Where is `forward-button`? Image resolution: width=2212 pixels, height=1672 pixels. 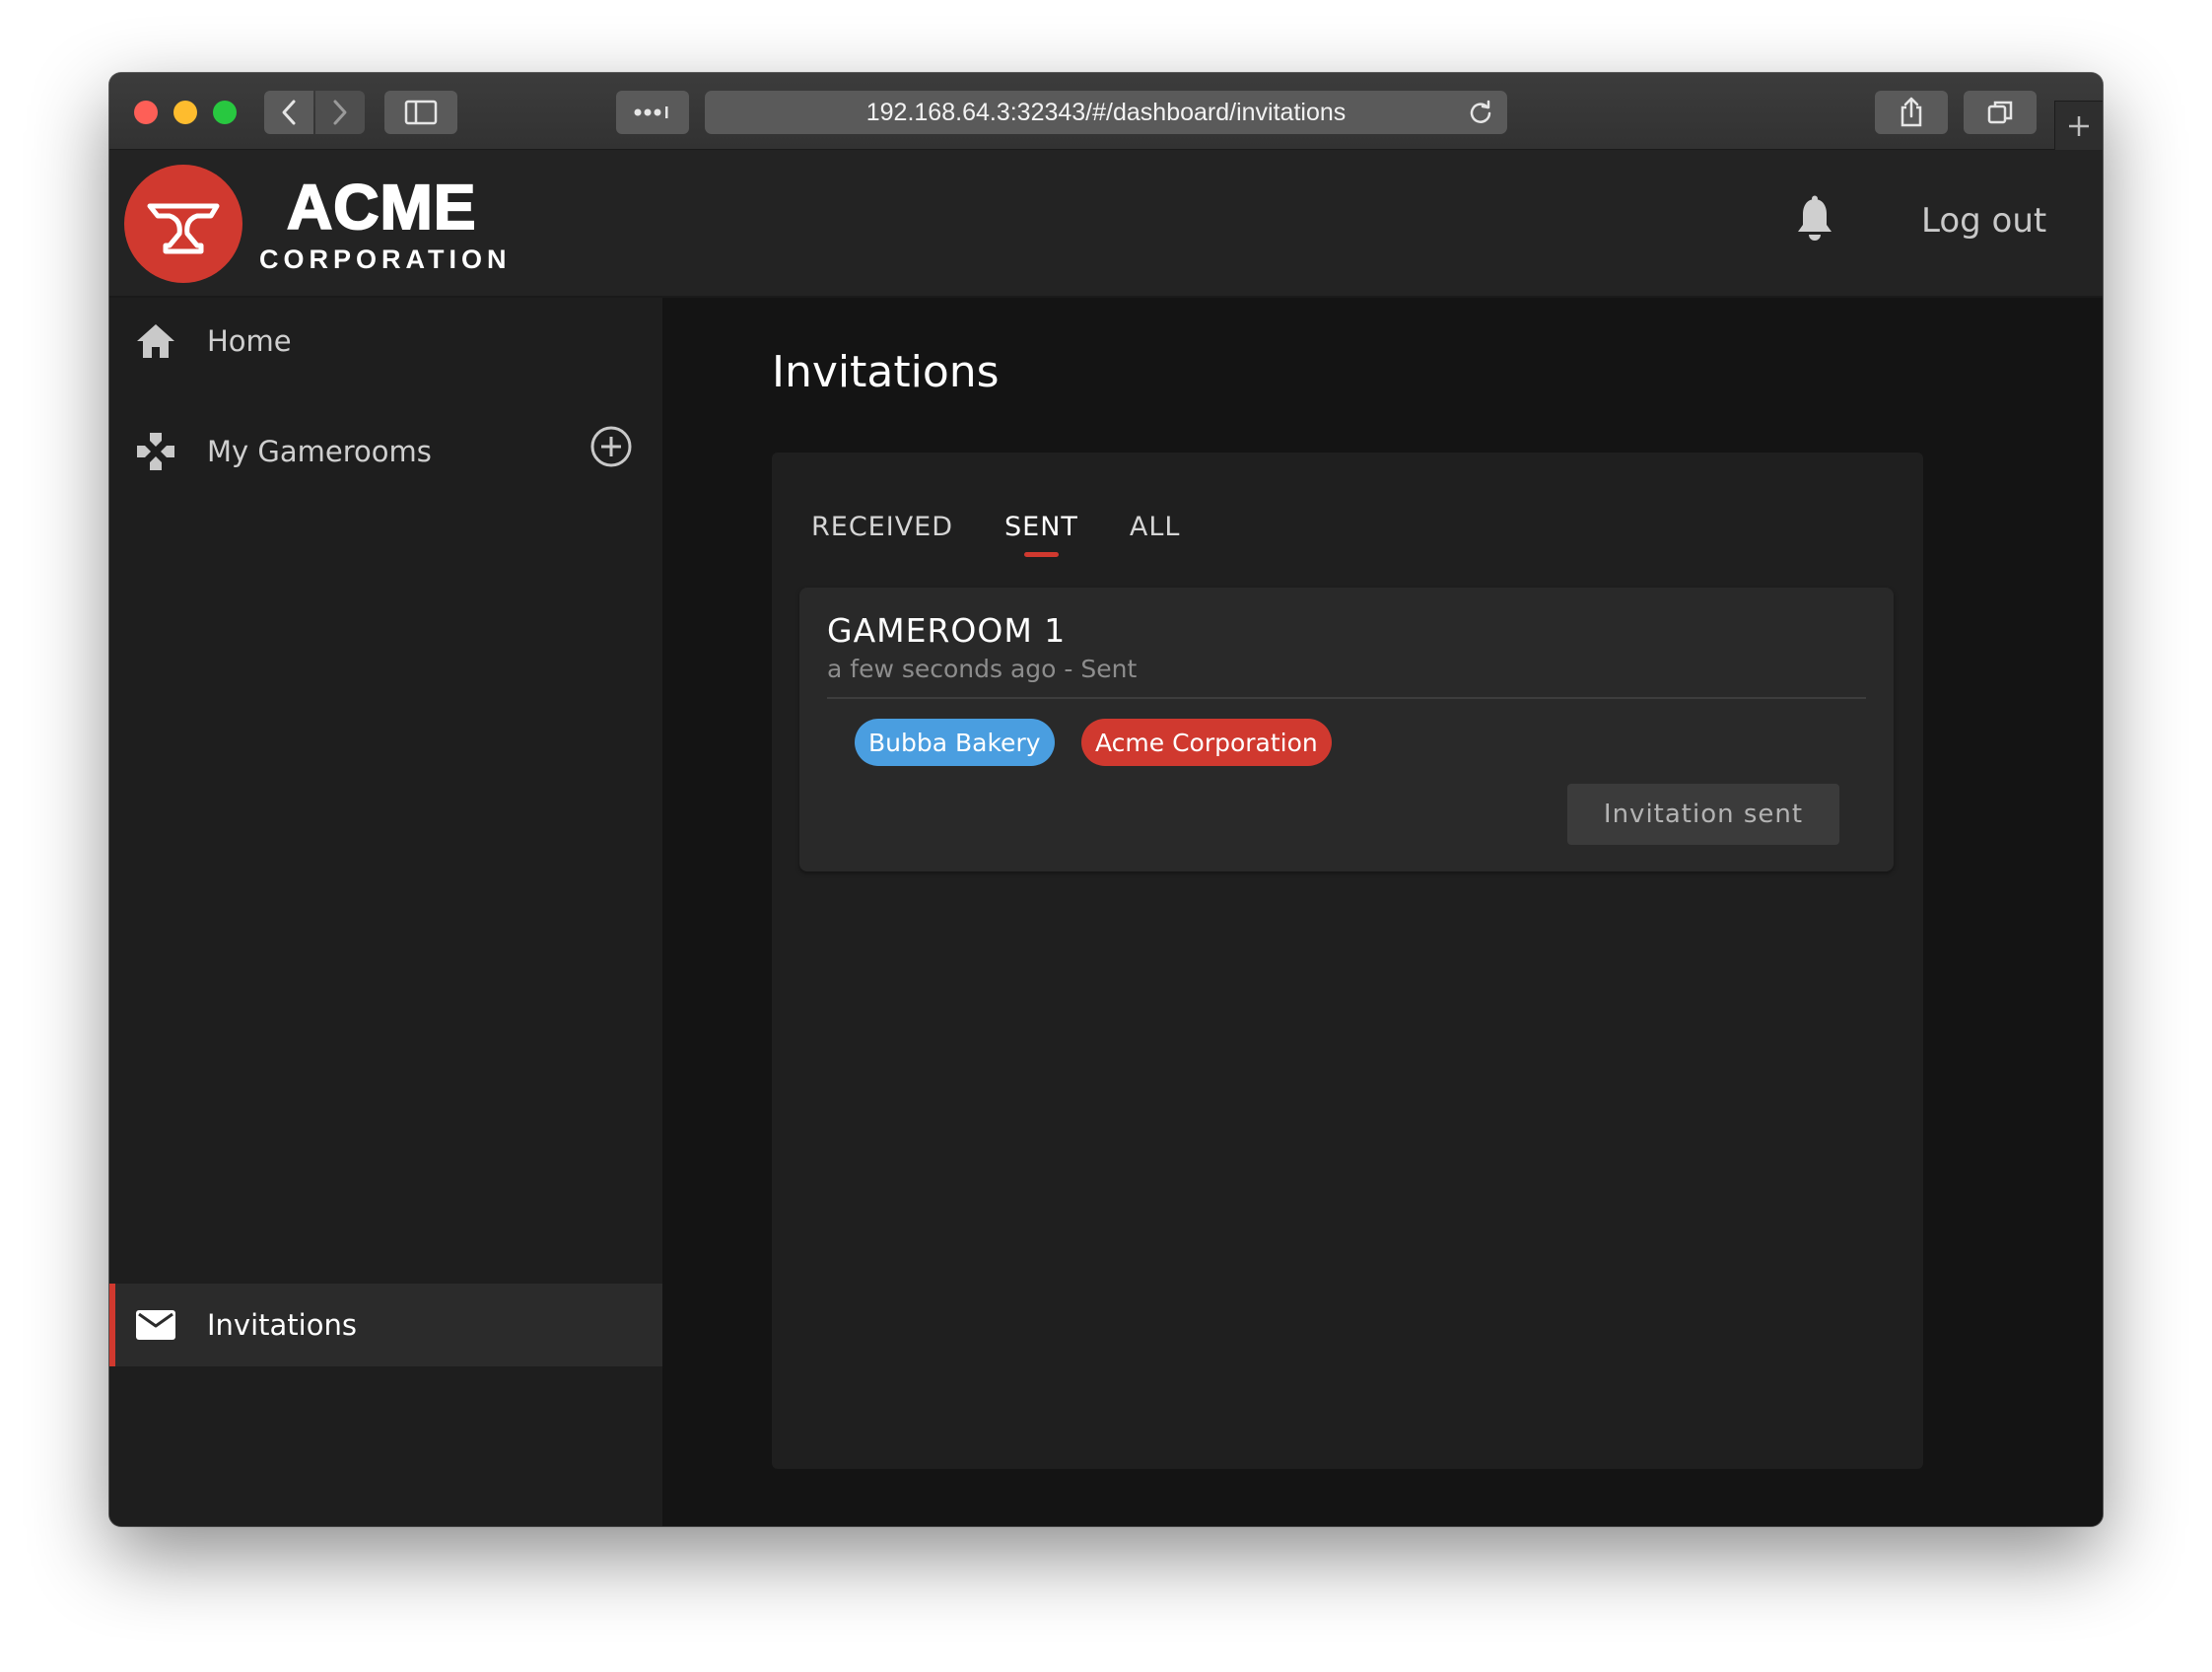
forward-button is located at coordinates (340, 112).